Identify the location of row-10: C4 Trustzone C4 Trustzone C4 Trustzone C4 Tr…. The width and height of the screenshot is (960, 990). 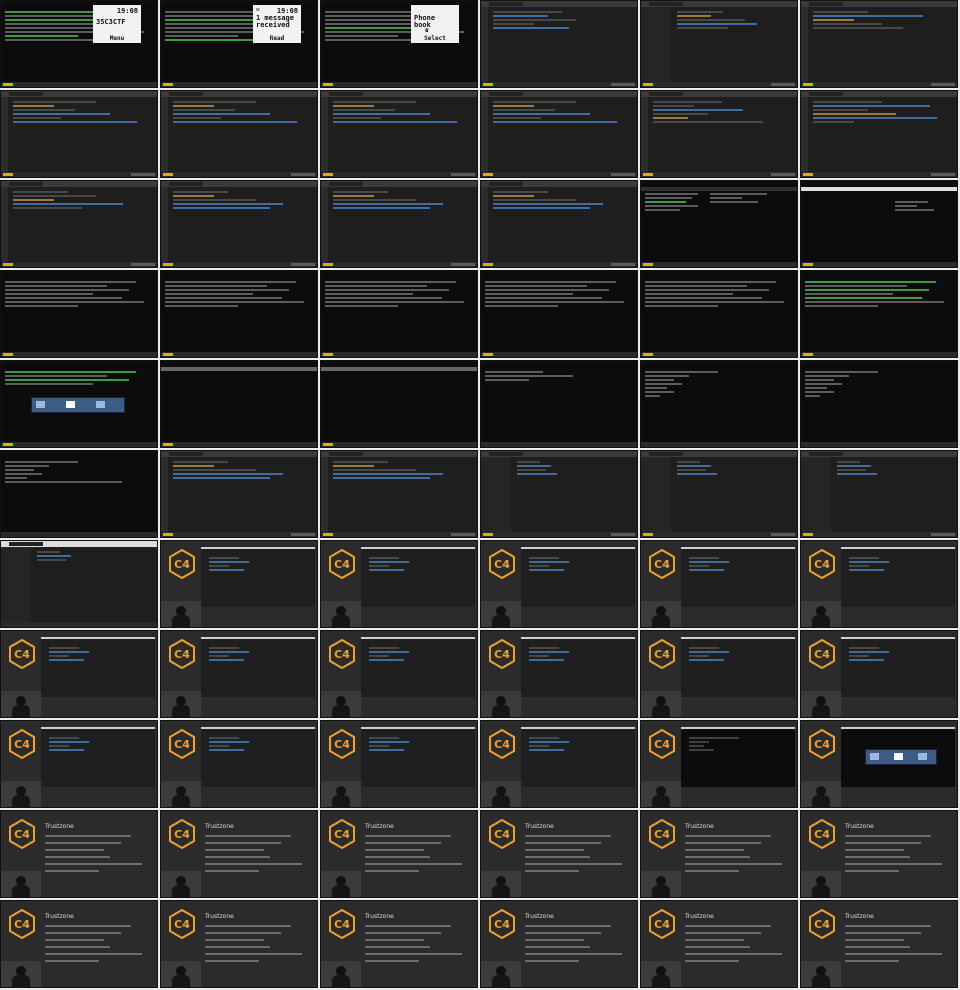
(480, 854).